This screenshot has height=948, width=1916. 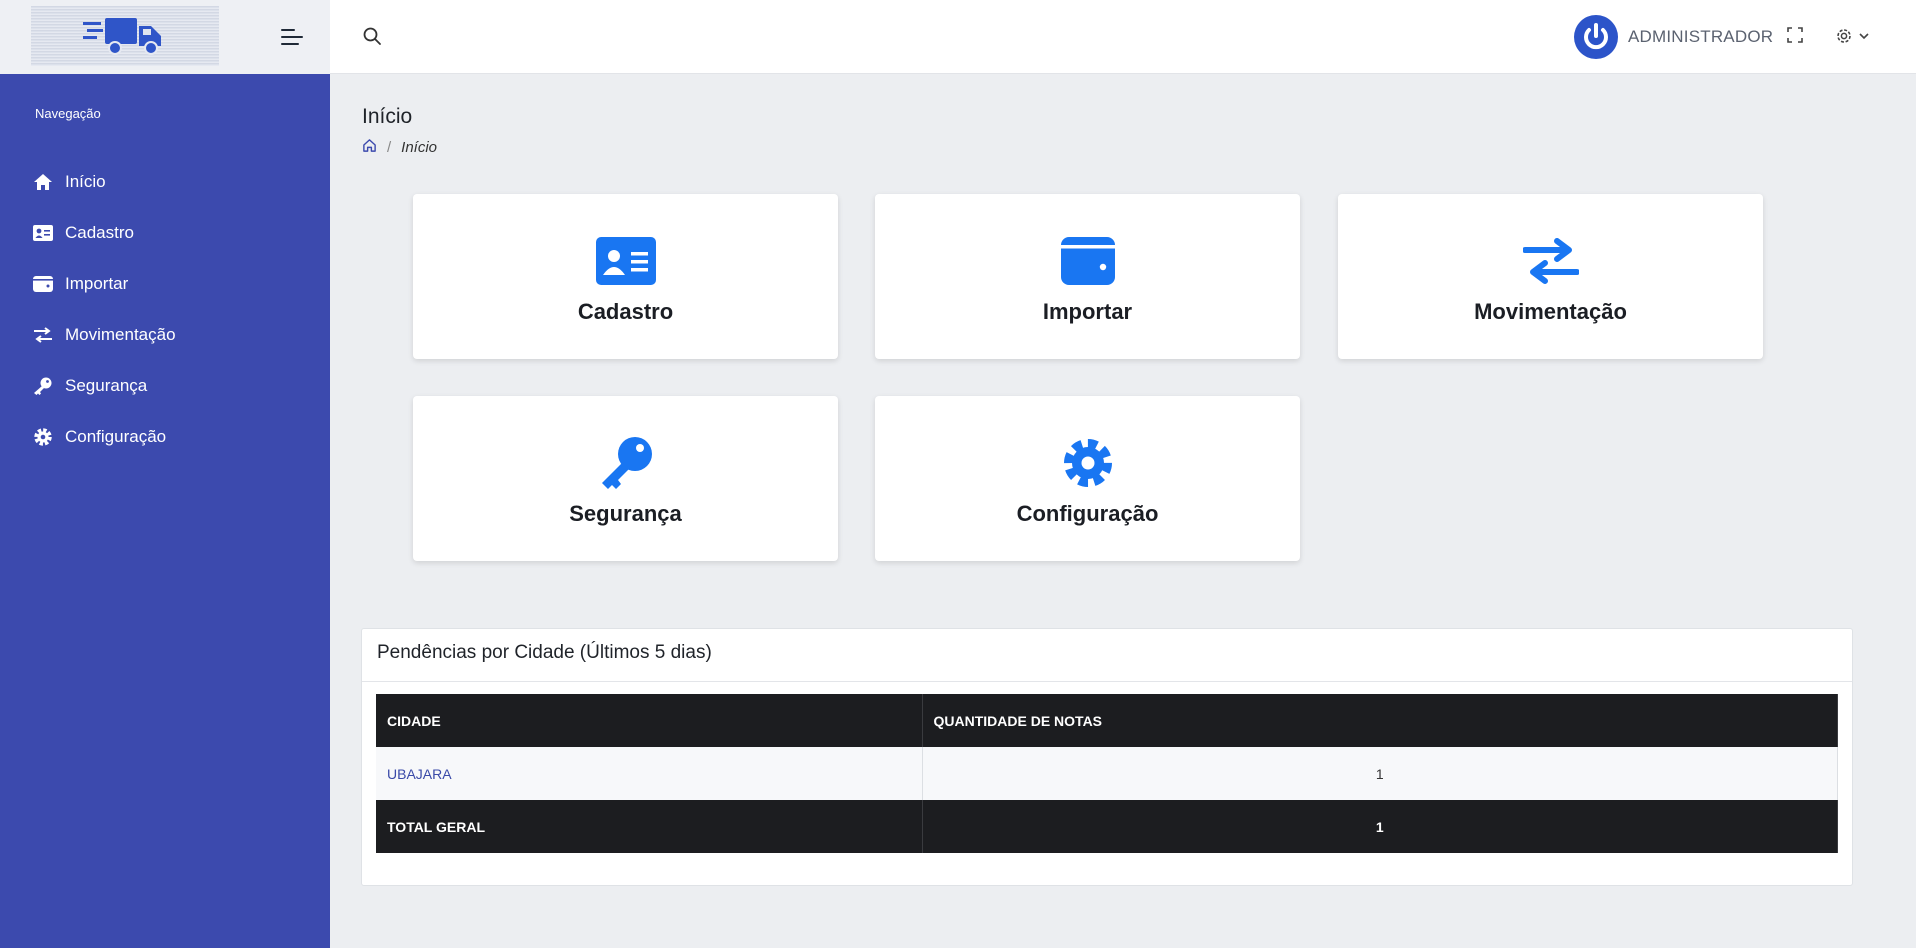 I want to click on truck-logo, so click(x=125, y=36).